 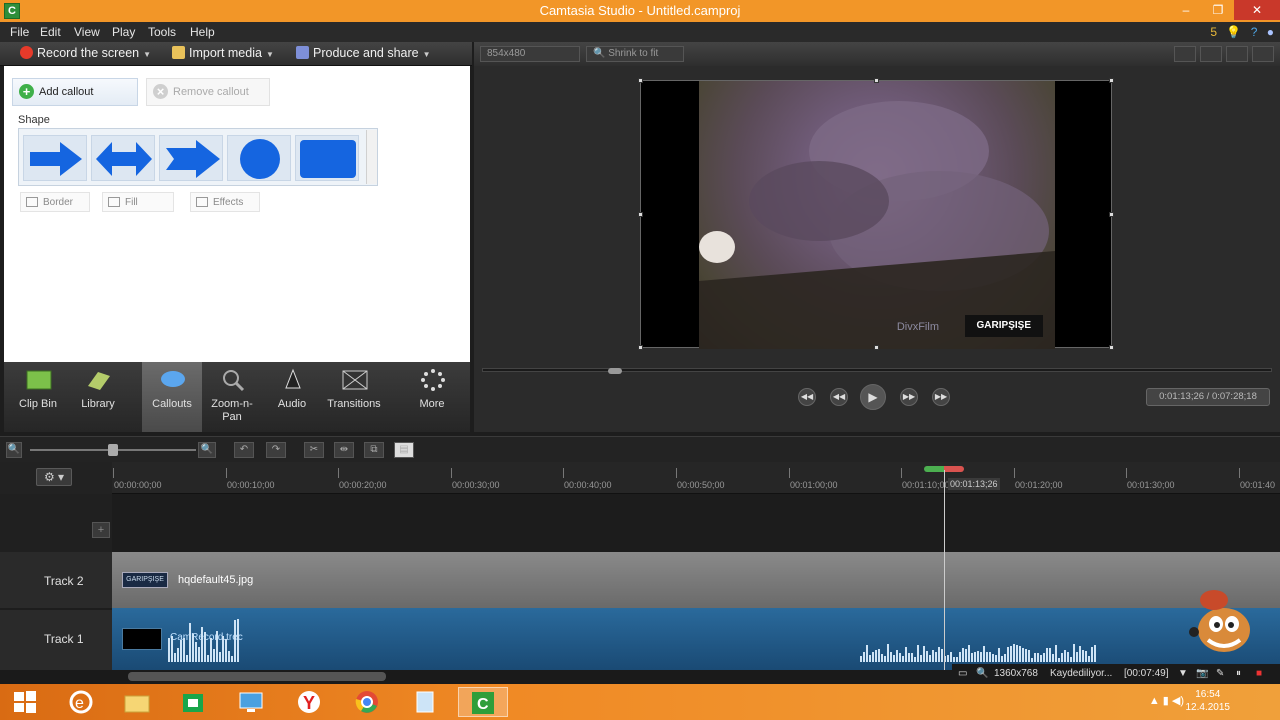 What do you see at coordinates (56, 640) in the screenshot?
I see `track-header-1: Track 1` at bounding box center [56, 640].